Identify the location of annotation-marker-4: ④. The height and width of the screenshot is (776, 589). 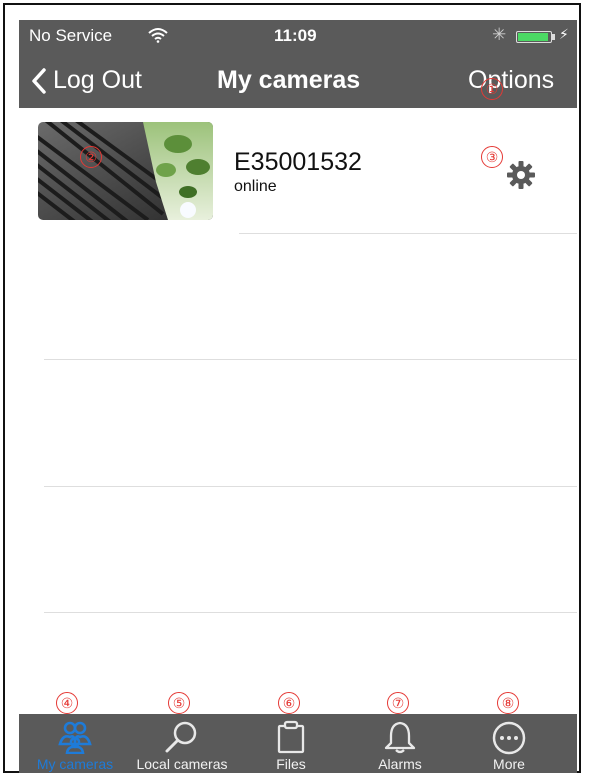
(67, 703).